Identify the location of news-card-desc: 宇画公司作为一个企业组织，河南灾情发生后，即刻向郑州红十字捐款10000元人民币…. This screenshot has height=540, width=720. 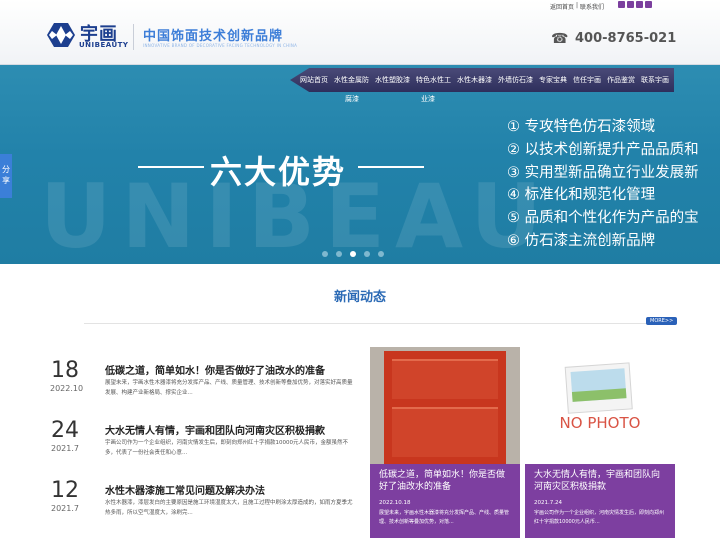
(599, 517).